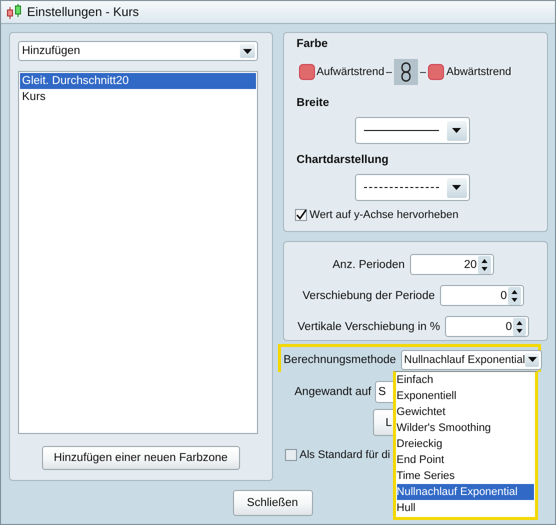 Image resolution: width=556 pixels, height=525 pixels. Describe the element at coordinates (369, 326) in the screenshot. I see `field-label: Vertikale Verschiebung in %` at that location.